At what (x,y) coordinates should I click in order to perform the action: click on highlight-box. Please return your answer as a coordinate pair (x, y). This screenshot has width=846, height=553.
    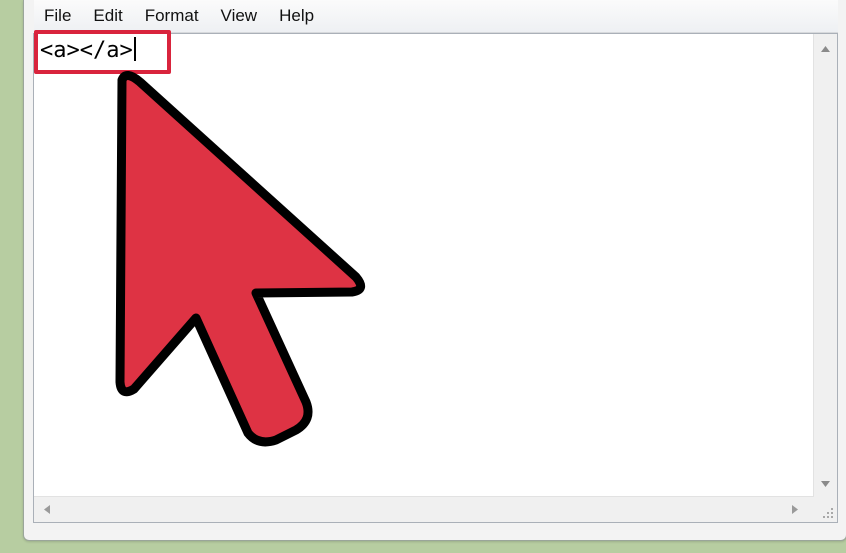
    Looking at the image, I should click on (102, 52).